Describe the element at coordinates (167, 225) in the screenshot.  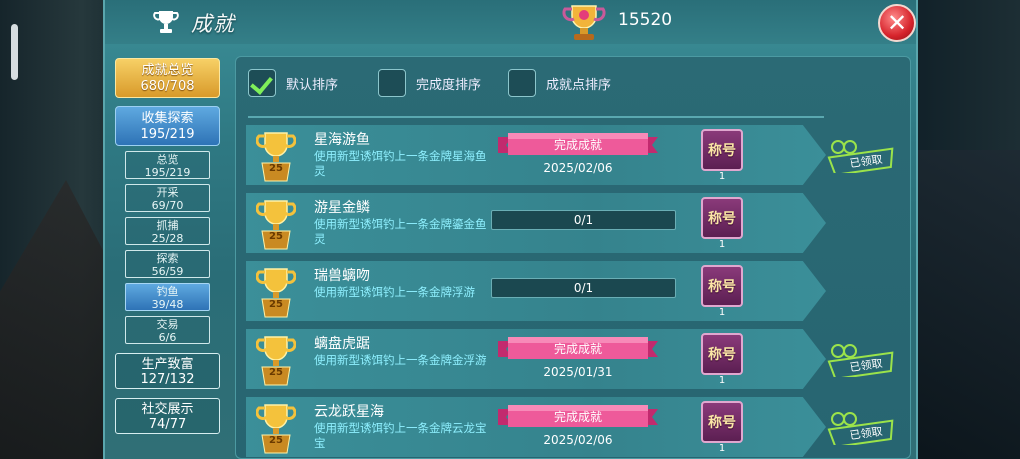
I see `subnav-label: 抓捕` at that location.